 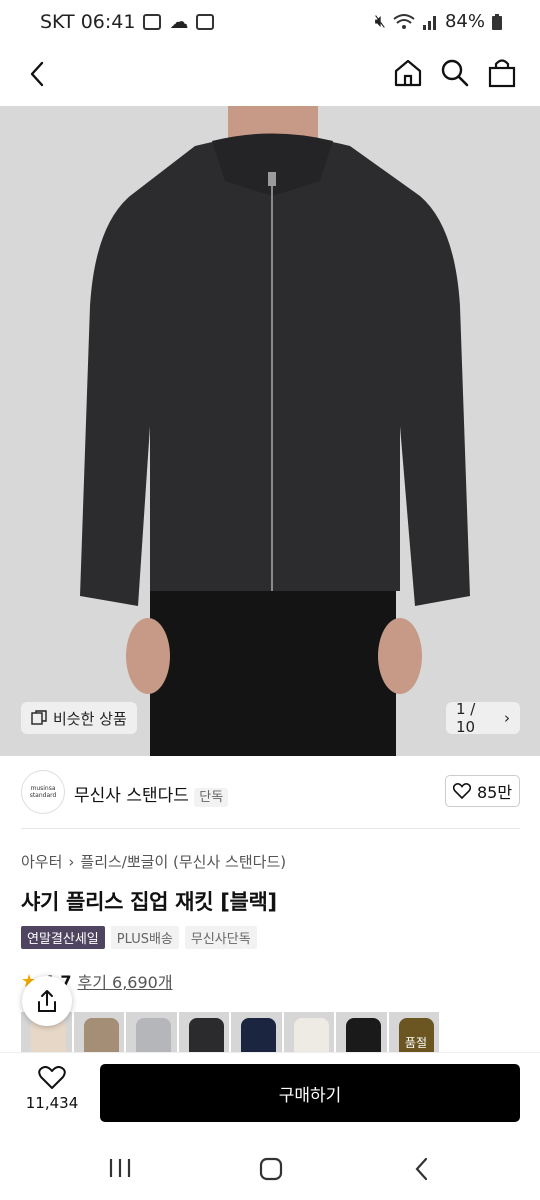 I want to click on brand-like-button: 85만, so click(x=482, y=791).